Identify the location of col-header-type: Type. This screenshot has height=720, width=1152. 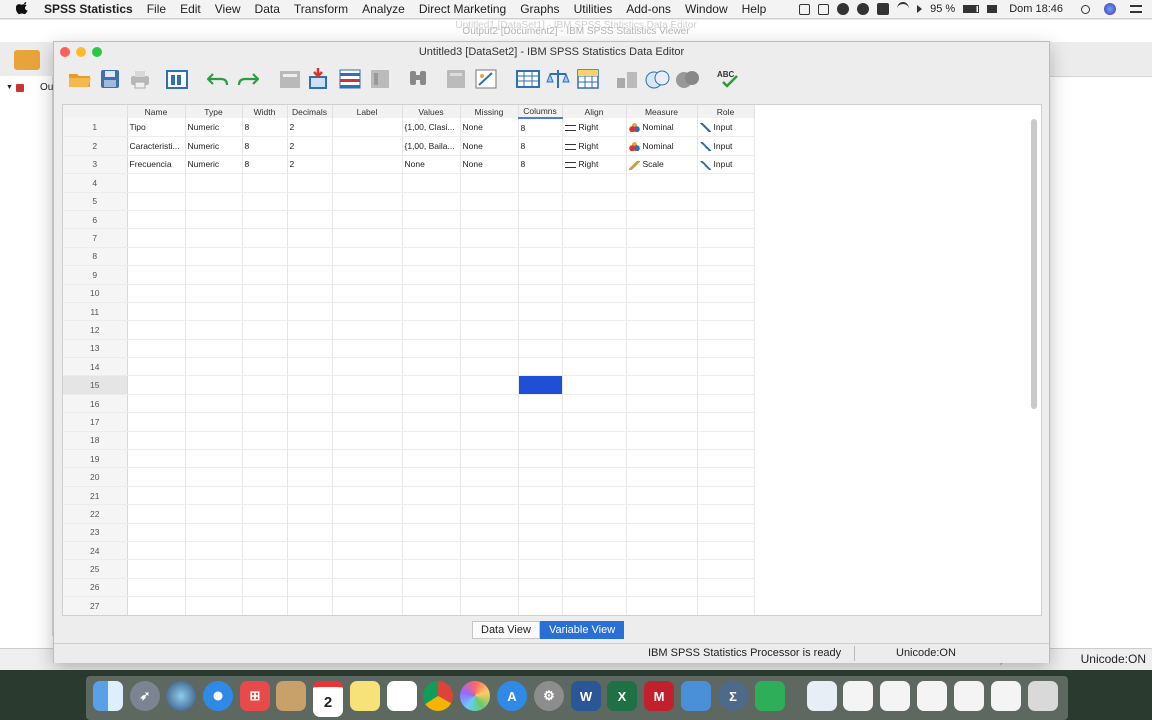
(214, 111).